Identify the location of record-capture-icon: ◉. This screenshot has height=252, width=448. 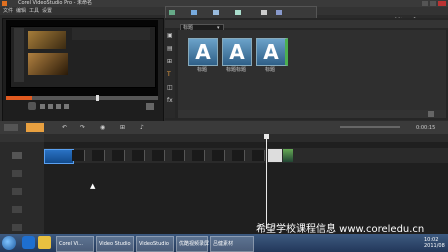
(102, 127).